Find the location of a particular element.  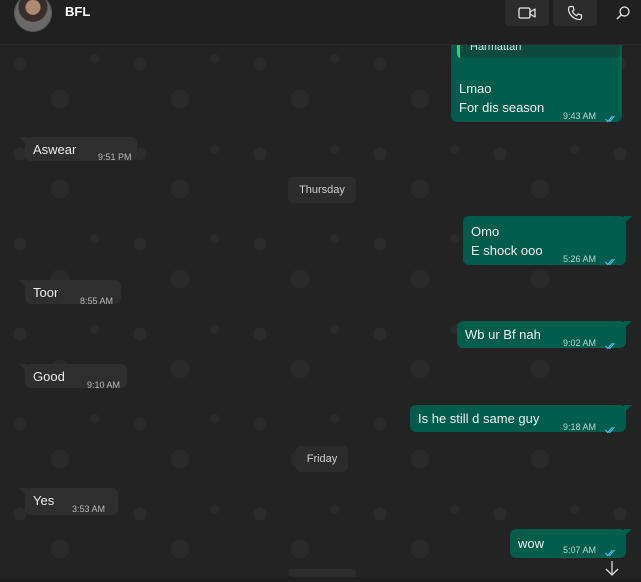

video-call-button is located at coordinates (527, 13).